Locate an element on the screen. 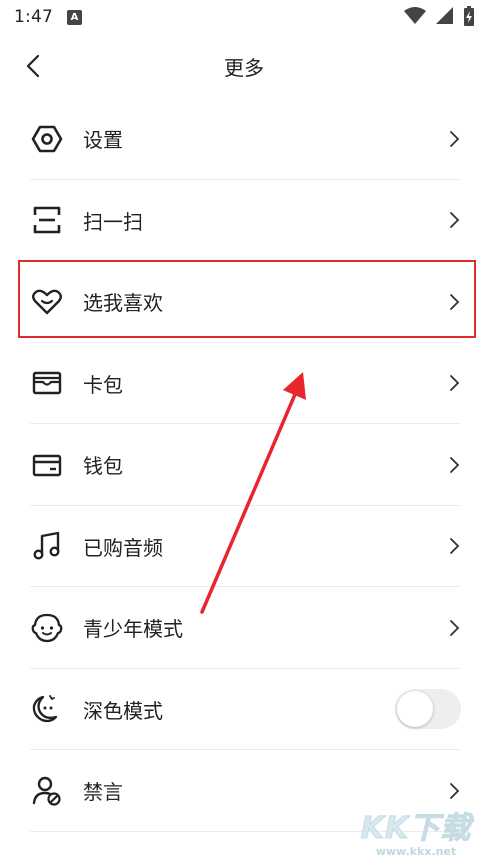  signal-icon is located at coordinates (444, 15).